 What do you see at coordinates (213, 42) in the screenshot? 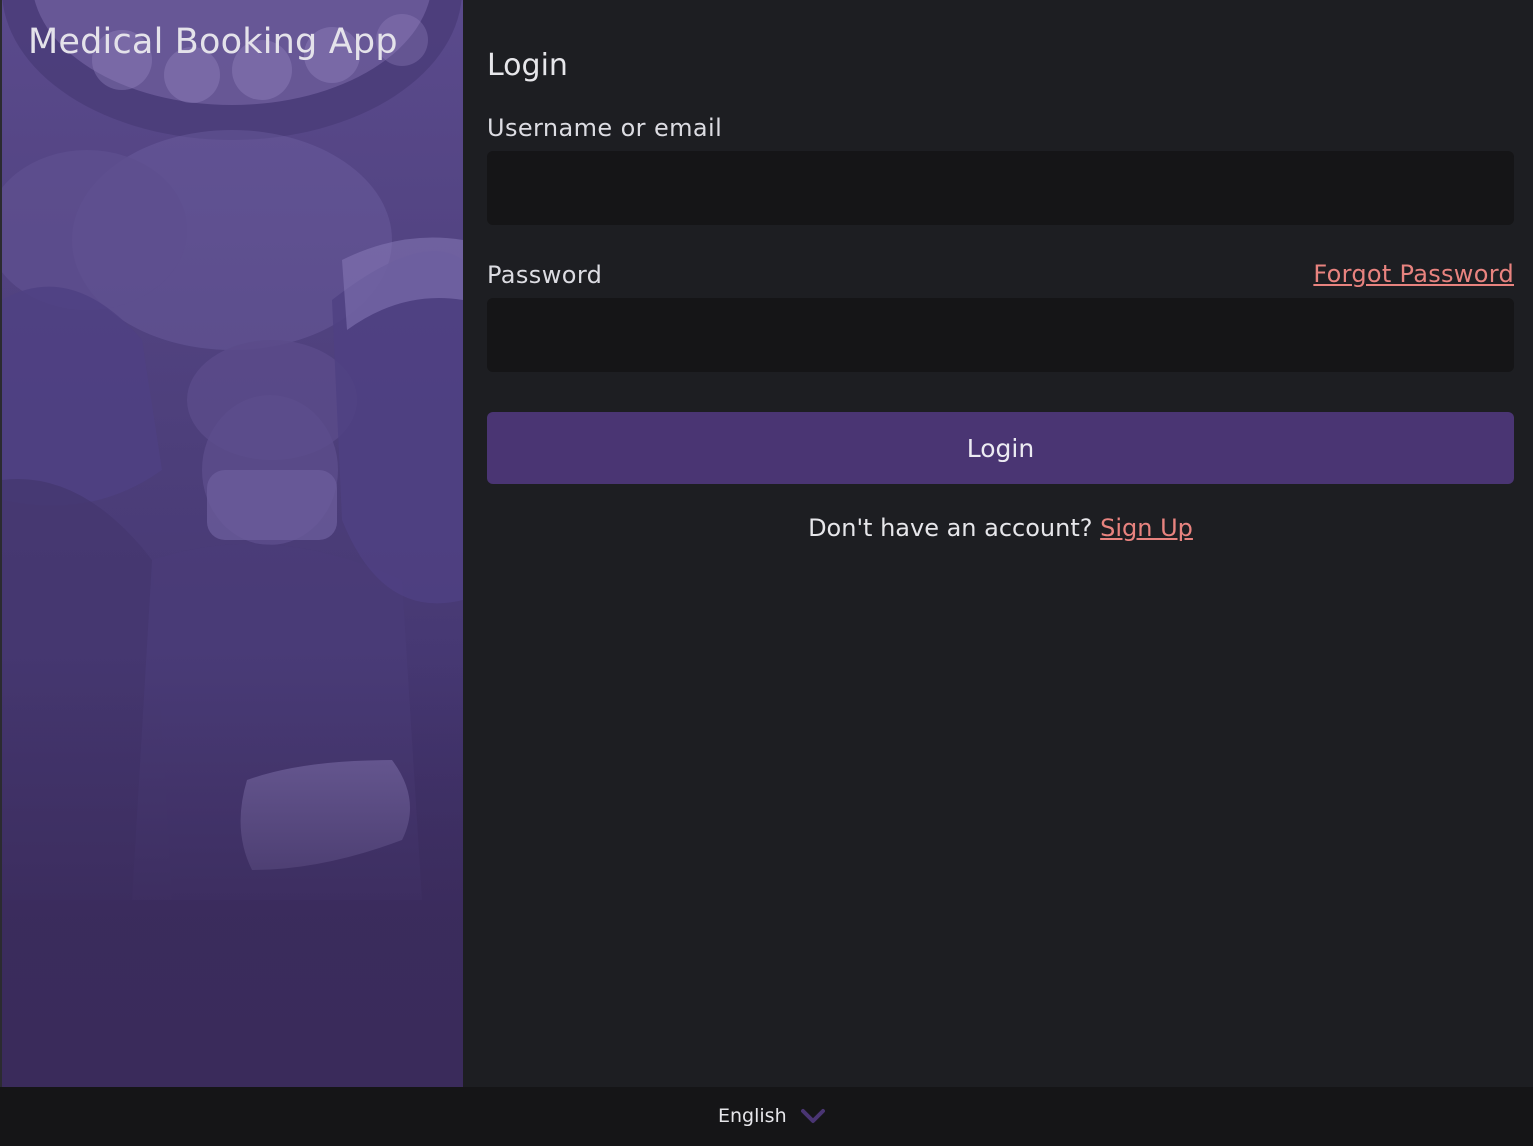
I see `app-title: Medical Booking App` at bounding box center [213, 42].